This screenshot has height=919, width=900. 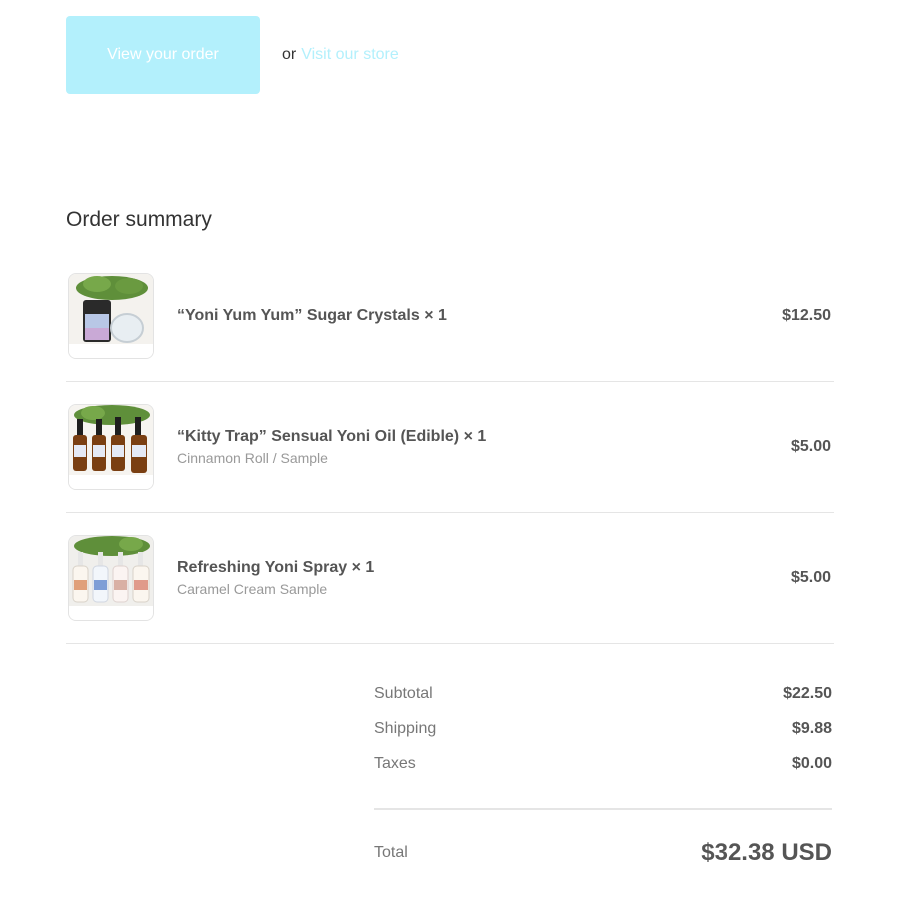 What do you see at coordinates (403, 693) in the screenshot?
I see `subtotal-label: Subtotal` at bounding box center [403, 693].